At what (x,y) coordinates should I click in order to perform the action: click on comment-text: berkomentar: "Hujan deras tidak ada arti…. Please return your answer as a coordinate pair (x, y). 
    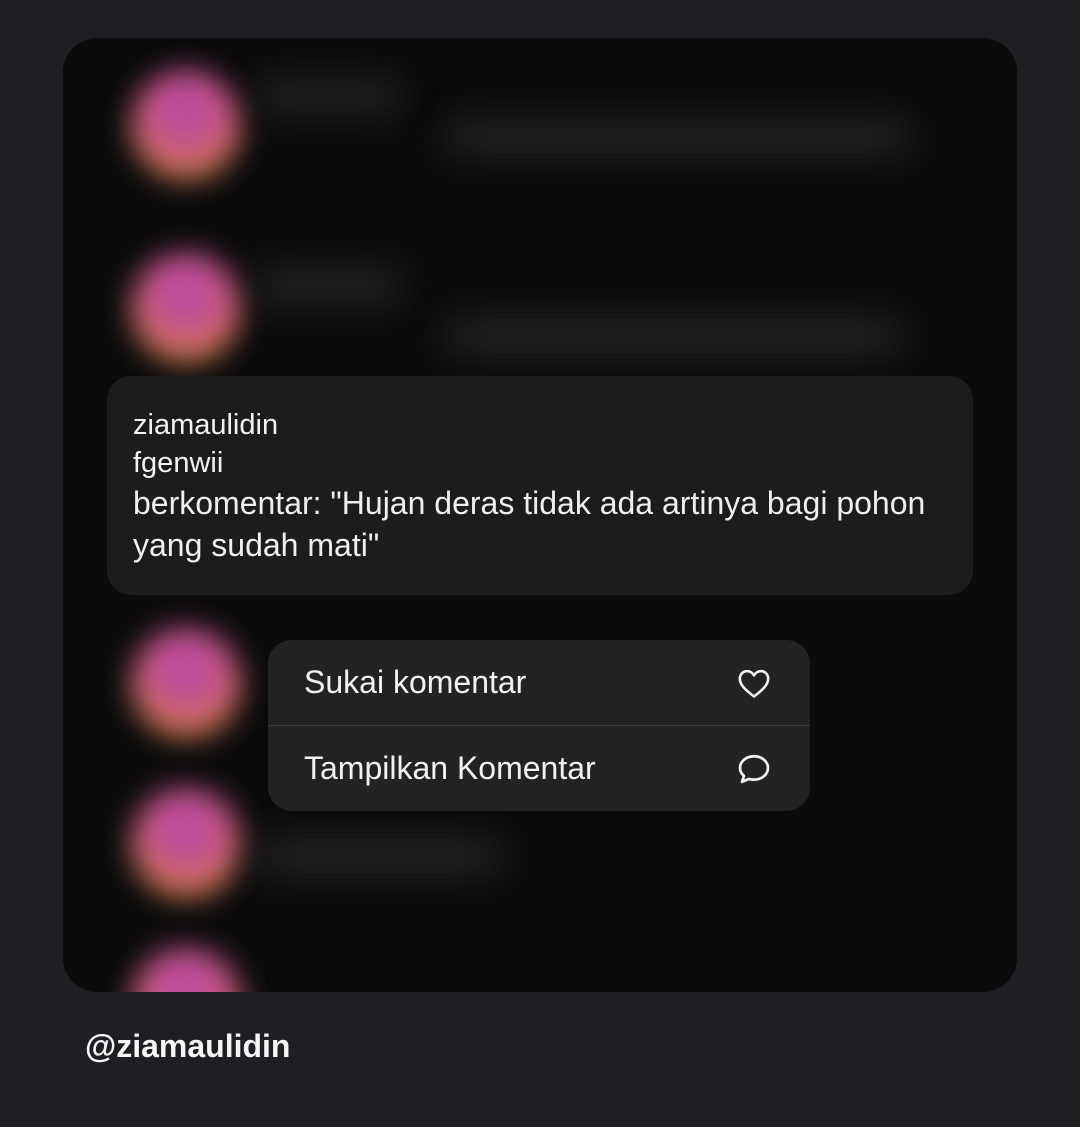
    Looking at the image, I should click on (529, 524).